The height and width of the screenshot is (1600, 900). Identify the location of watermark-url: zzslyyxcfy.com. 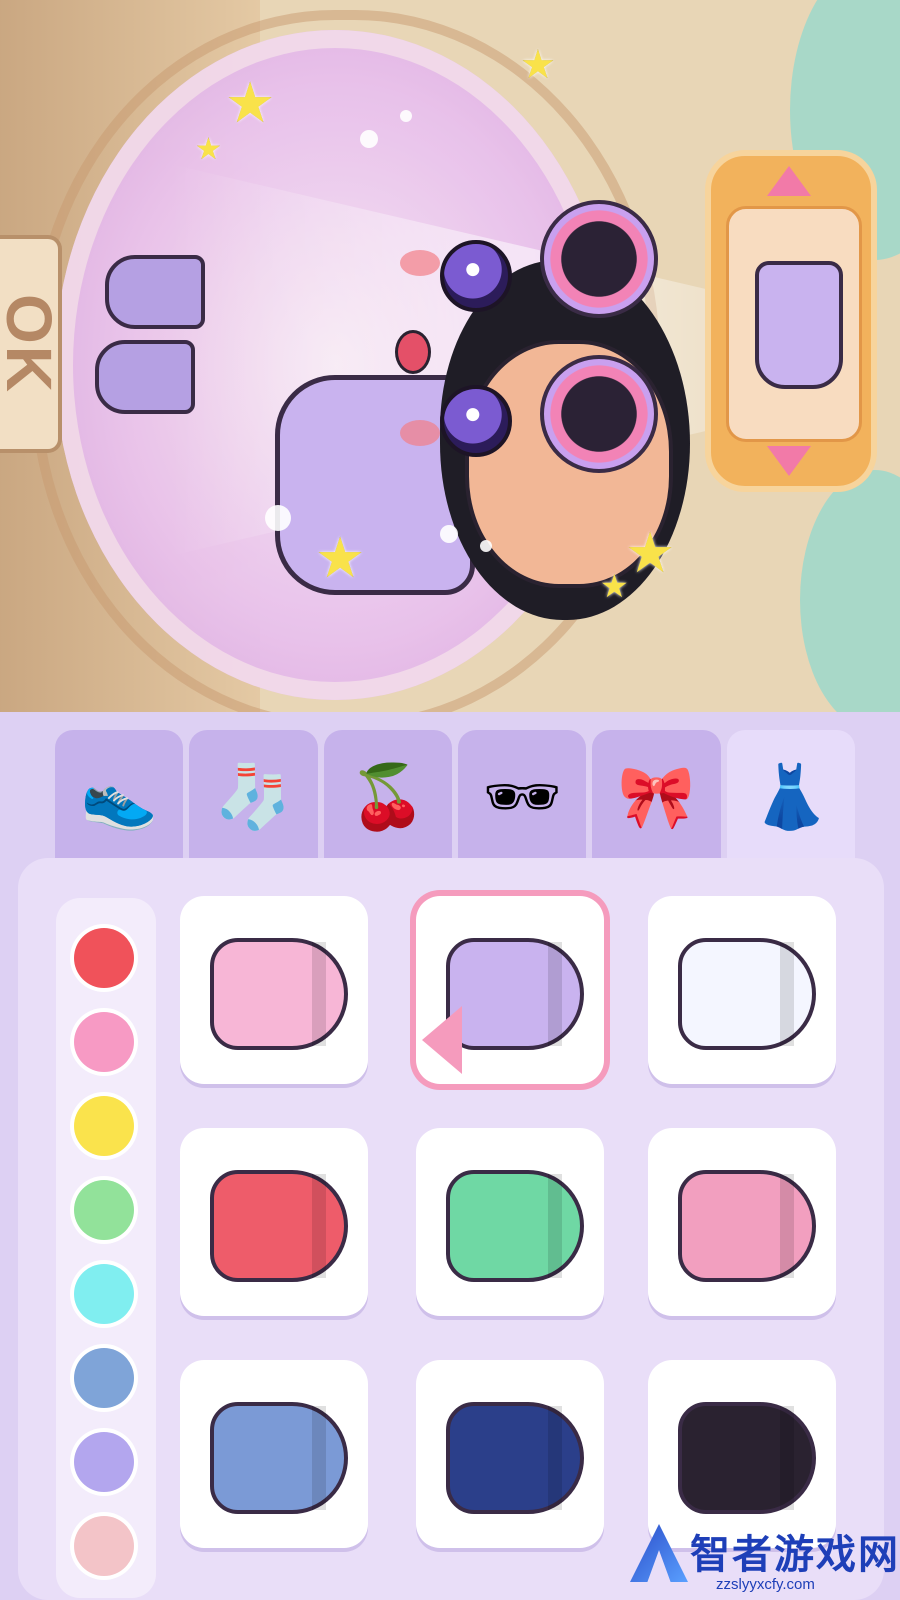
(765, 1584).